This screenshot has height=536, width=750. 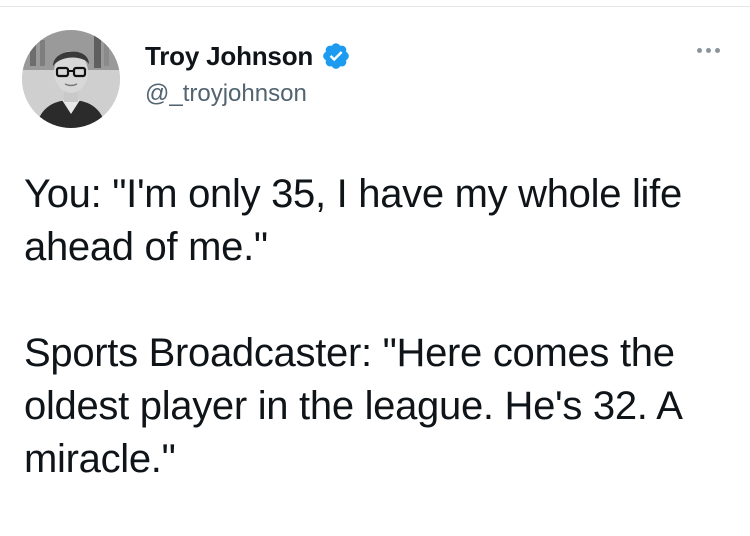 What do you see at coordinates (229, 56) in the screenshot?
I see `author-name: Troy Johnson` at bounding box center [229, 56].